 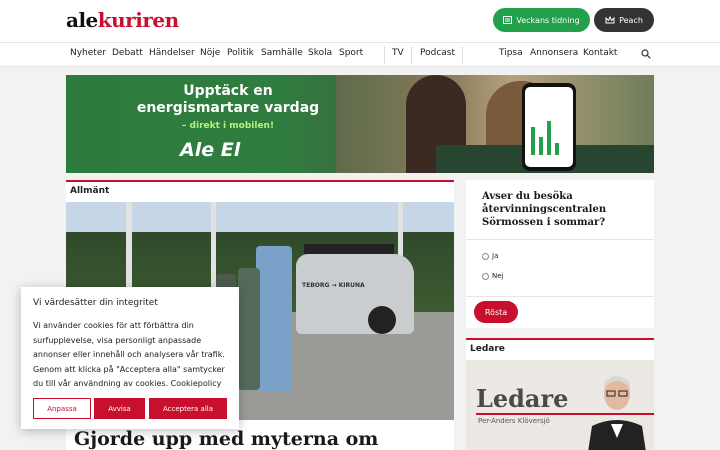 What do you see at coordinates (188, 408) in the screenshot?
I see `accept-all-button: Acceptera alla` at bounding box center [188, 408].